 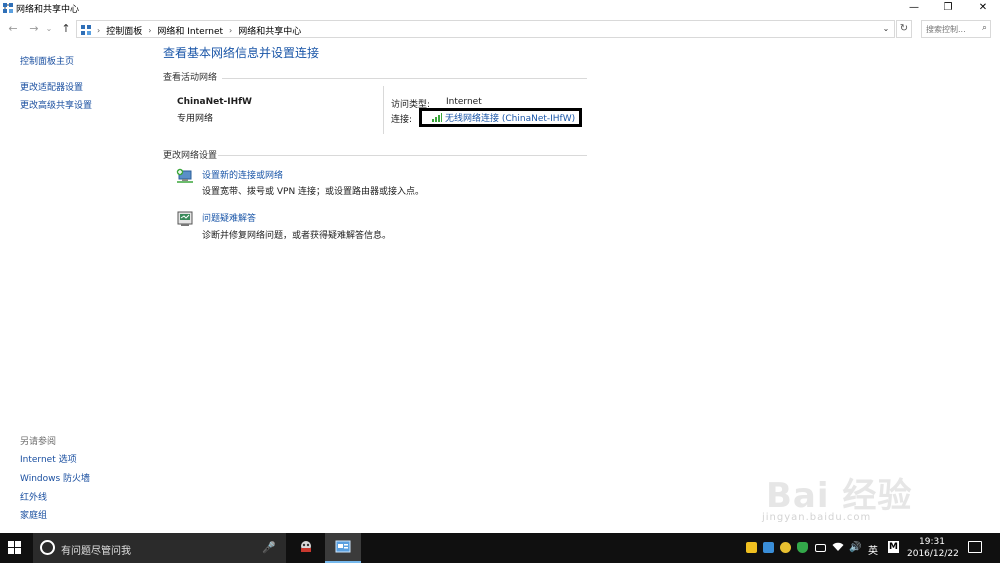 What do you see at coordinates (185, 218) in the screenshot?
I see `troubleshoot-icon` at bounding box center [185, 218].